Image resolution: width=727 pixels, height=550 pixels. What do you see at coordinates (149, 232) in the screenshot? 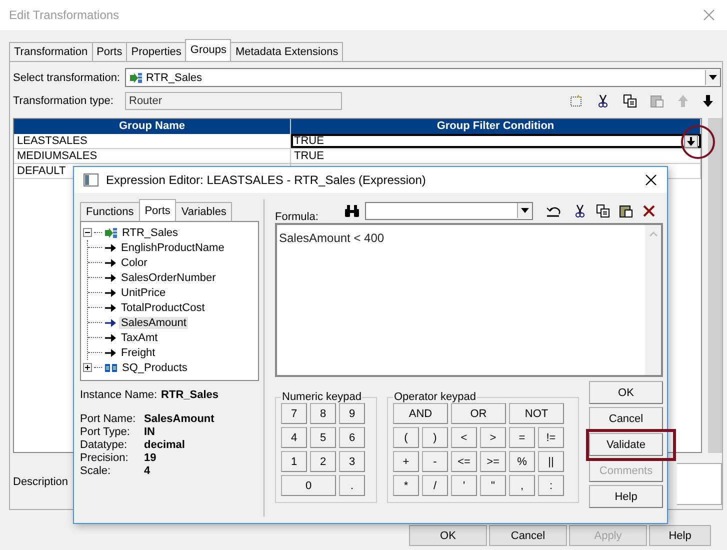
I see `tree-item: RTR_Sales` at bounding box center [149, 232].